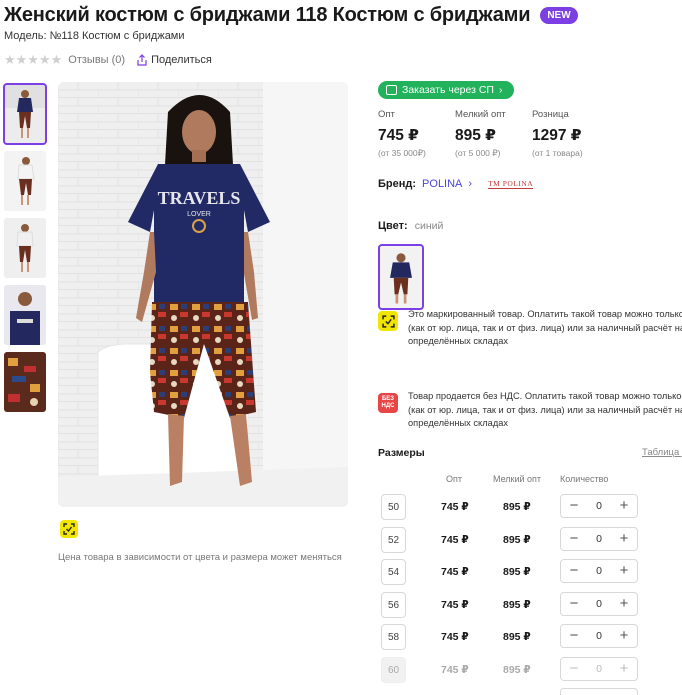  I want to click on size-table-link: Таблица р, so click(662, 452).